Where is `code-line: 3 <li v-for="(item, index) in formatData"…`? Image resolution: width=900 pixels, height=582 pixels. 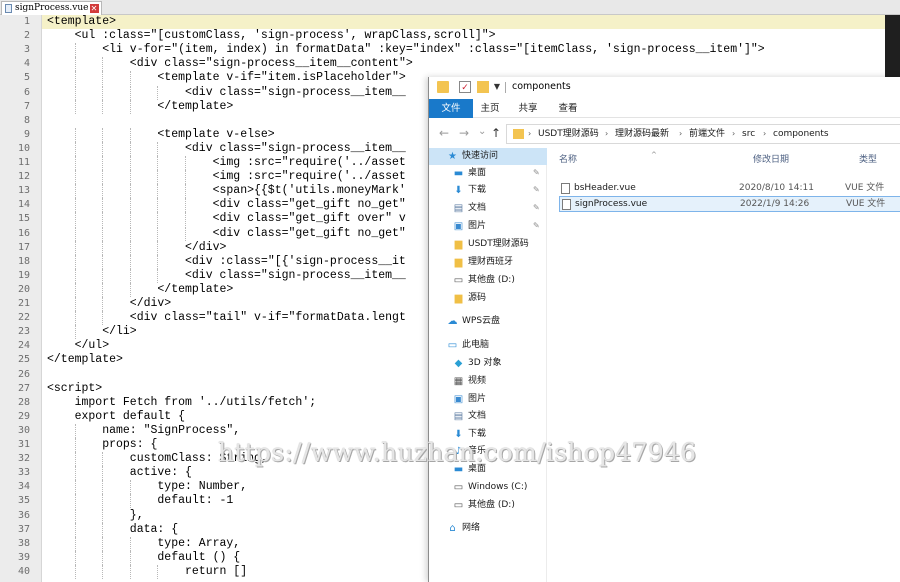 code-line: 3 <li v-for="(item, index) in formatData"… is located at coordinates (454, 50).